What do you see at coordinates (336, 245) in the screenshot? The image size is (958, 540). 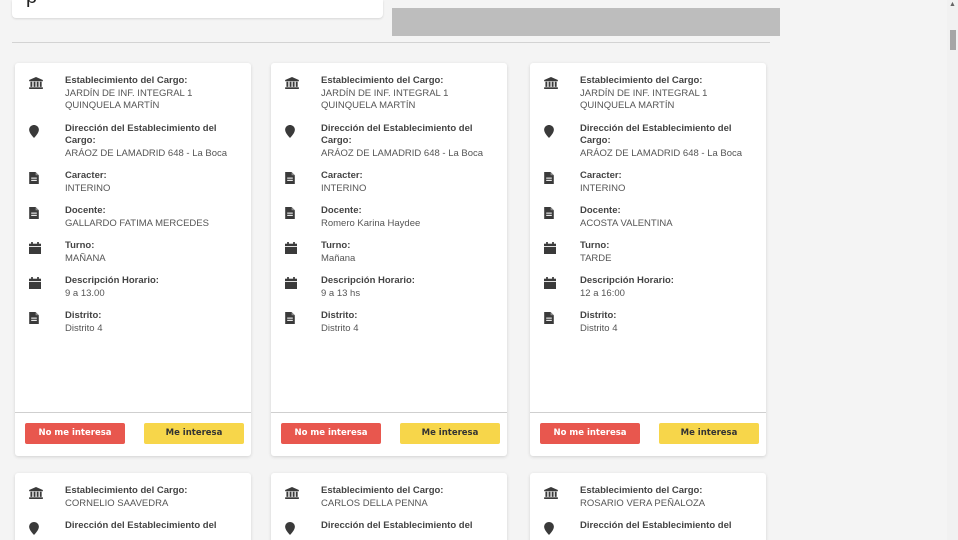 I see `label-turno: Turno:` at bounding box center [336, 245].